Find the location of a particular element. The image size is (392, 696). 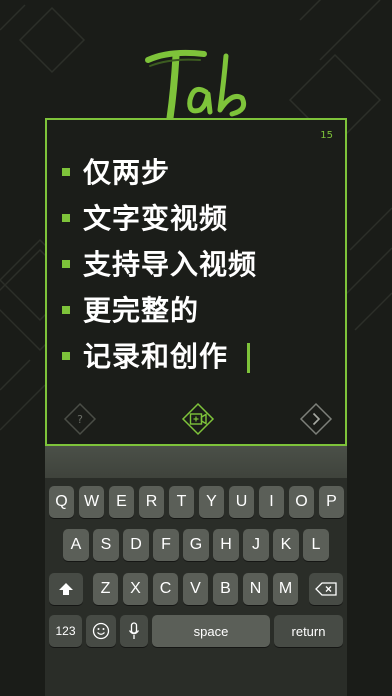

key-b: B is located at coordinates (225, 589).